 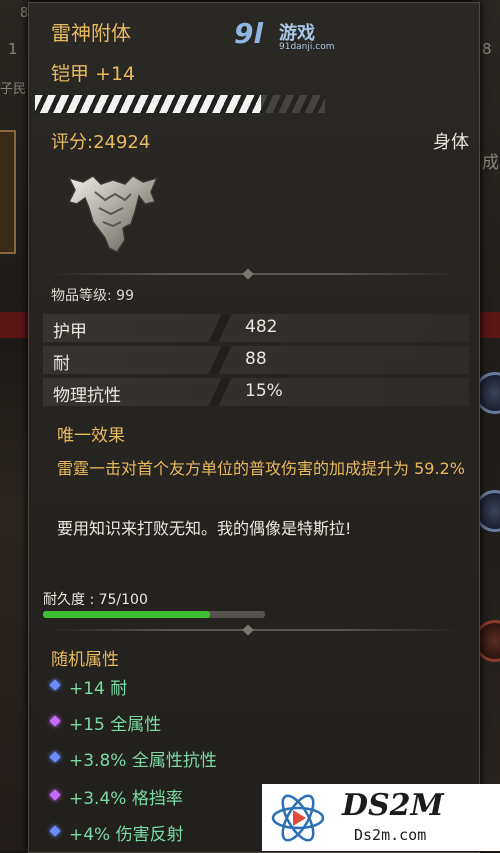 I want to click on unique-effect-text: 雷霆一击对首个友方单位的普攻伤害的加成提升为 59.2%, so click(x=261, y=468).